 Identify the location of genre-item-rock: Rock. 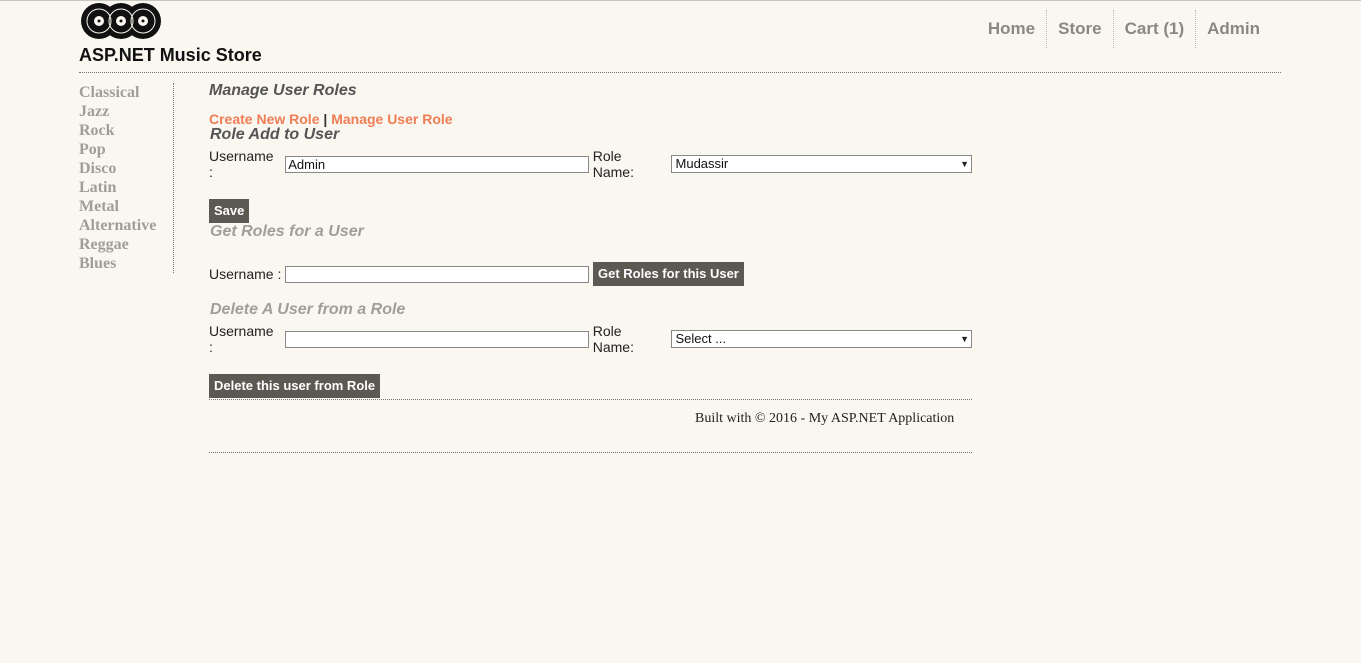
(126, 130).